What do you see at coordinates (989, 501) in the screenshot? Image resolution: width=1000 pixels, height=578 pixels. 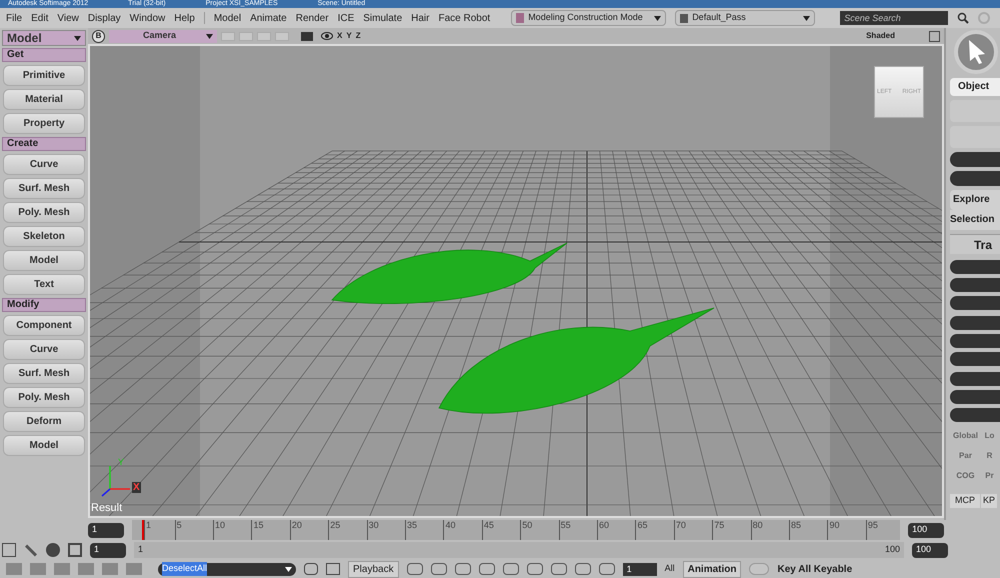 I see `panel-tab: KP` at bounding box center [989, 501].